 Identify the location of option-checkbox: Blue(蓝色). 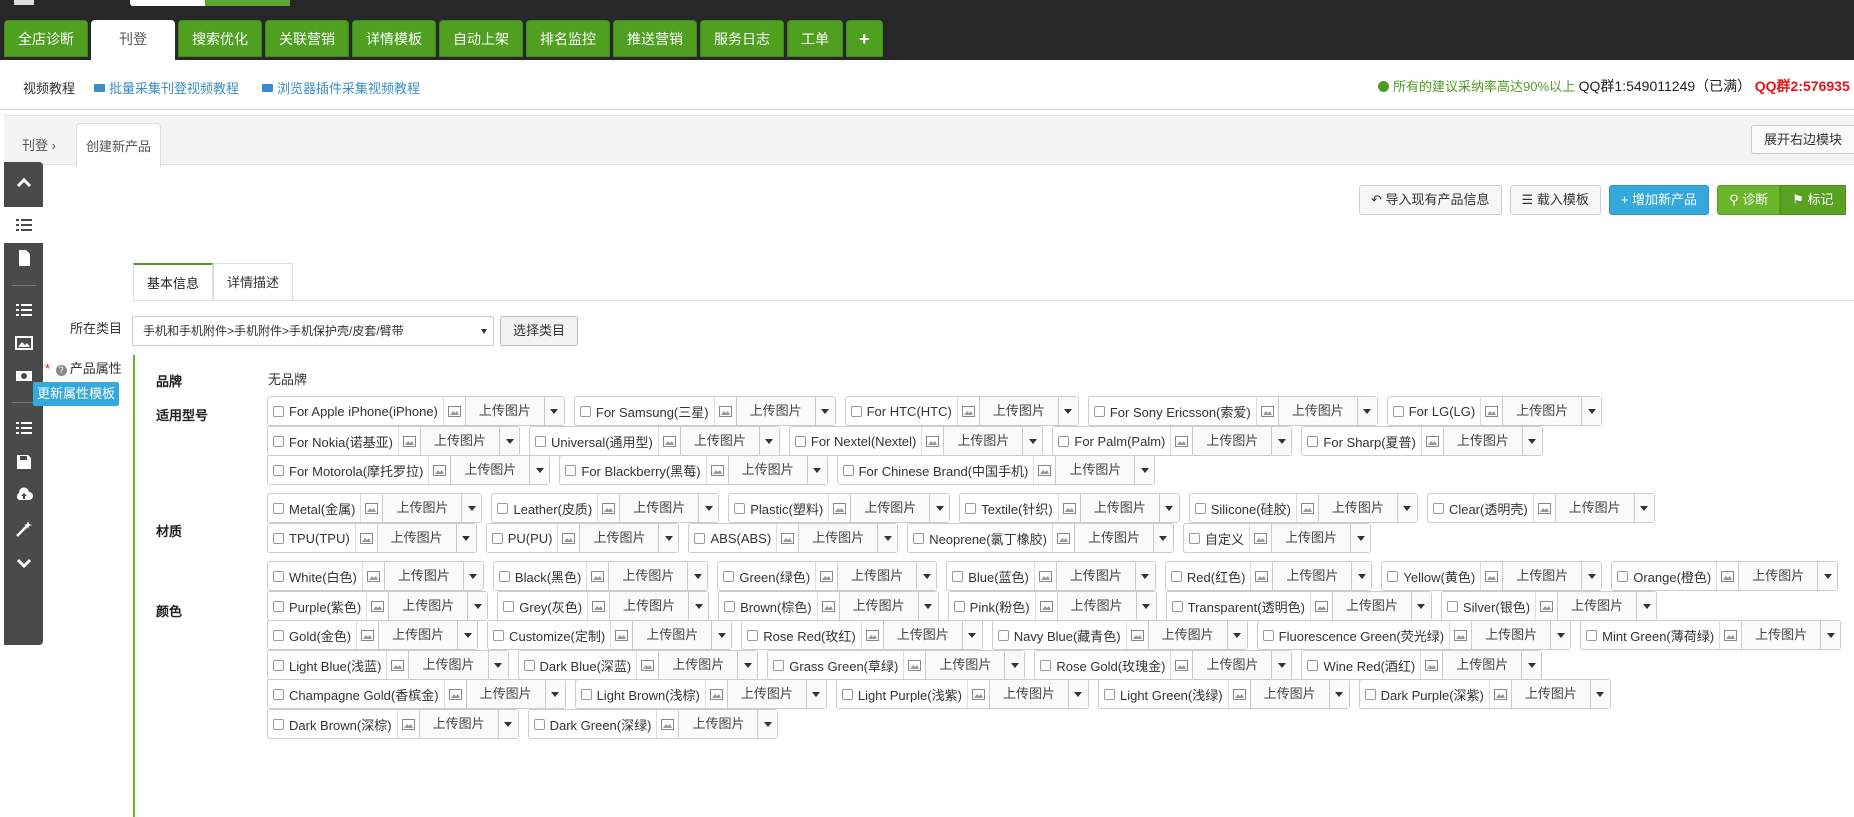
(990, 576).